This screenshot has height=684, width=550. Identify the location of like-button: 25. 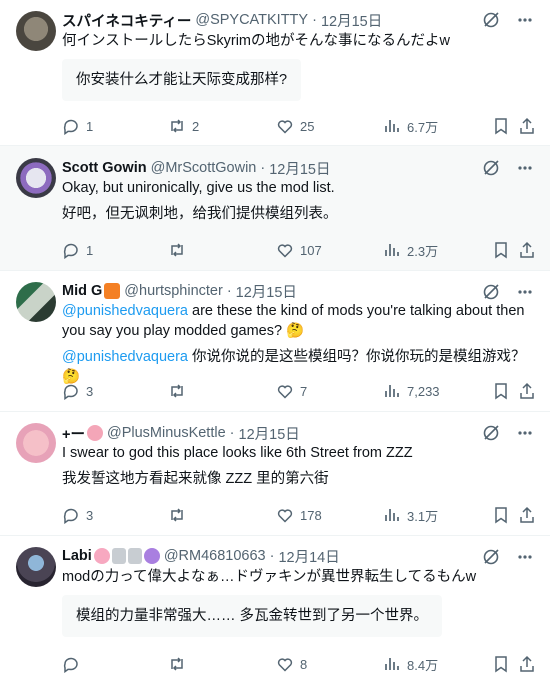
(295, 126).